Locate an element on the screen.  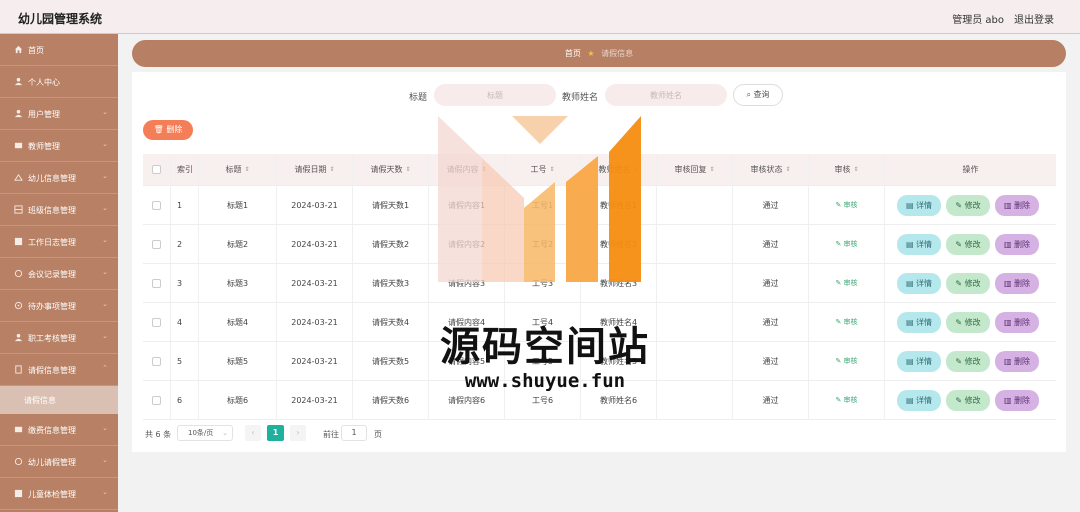
sidebar-item-label: 幼儿信息管理 is located at coordinates (52, 178).